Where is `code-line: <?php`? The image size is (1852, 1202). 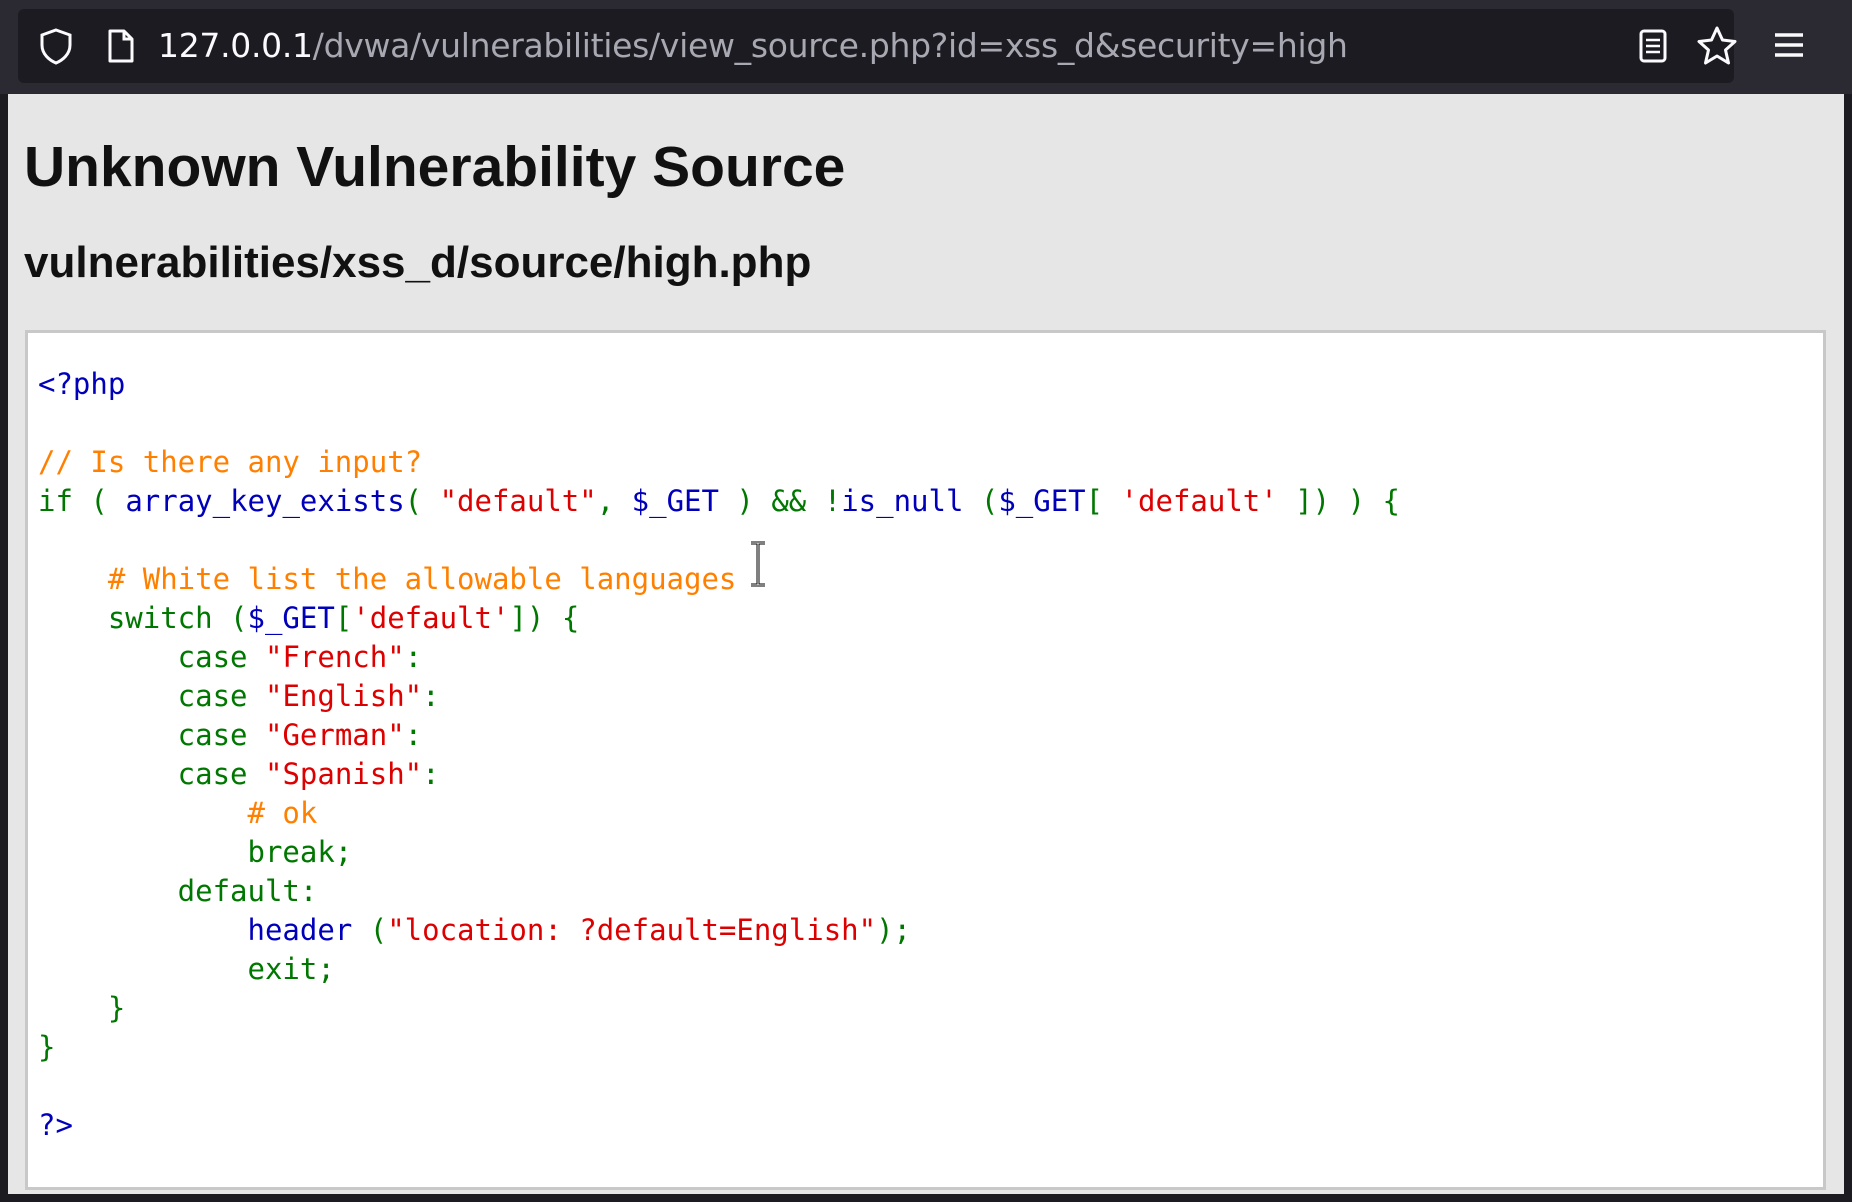 code-line: <?php is located at coordinates (719, 384).